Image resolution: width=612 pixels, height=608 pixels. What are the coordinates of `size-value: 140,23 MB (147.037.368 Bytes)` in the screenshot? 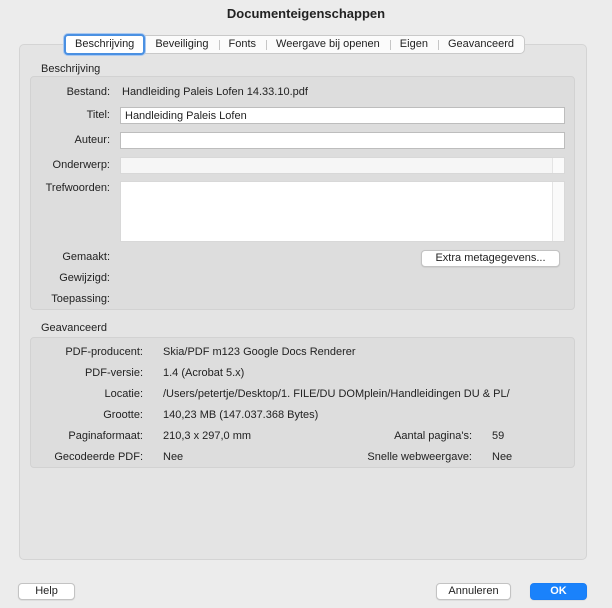 It's located at (241, 415).